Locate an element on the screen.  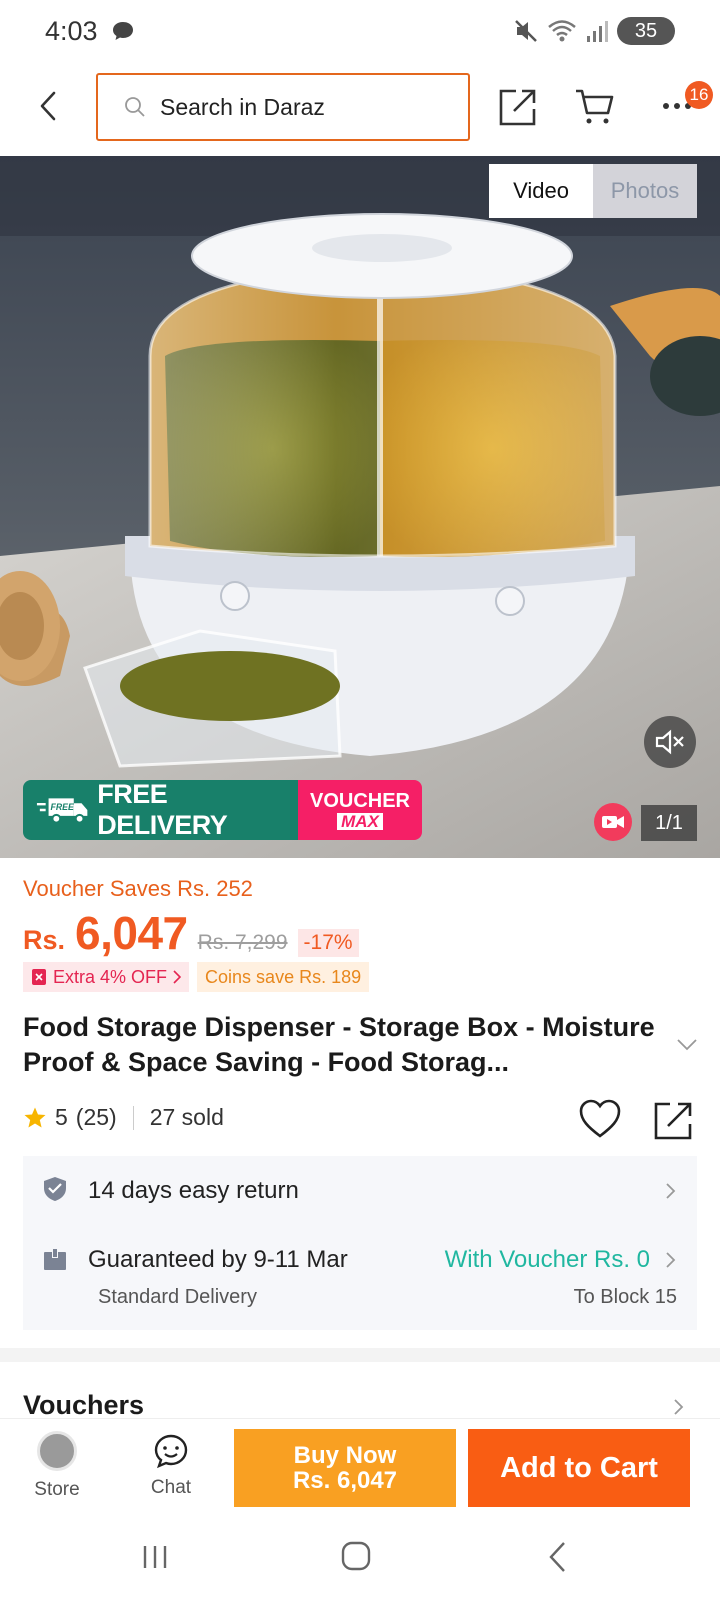
rating-value: 5 is located at coordinates (61, 1117).